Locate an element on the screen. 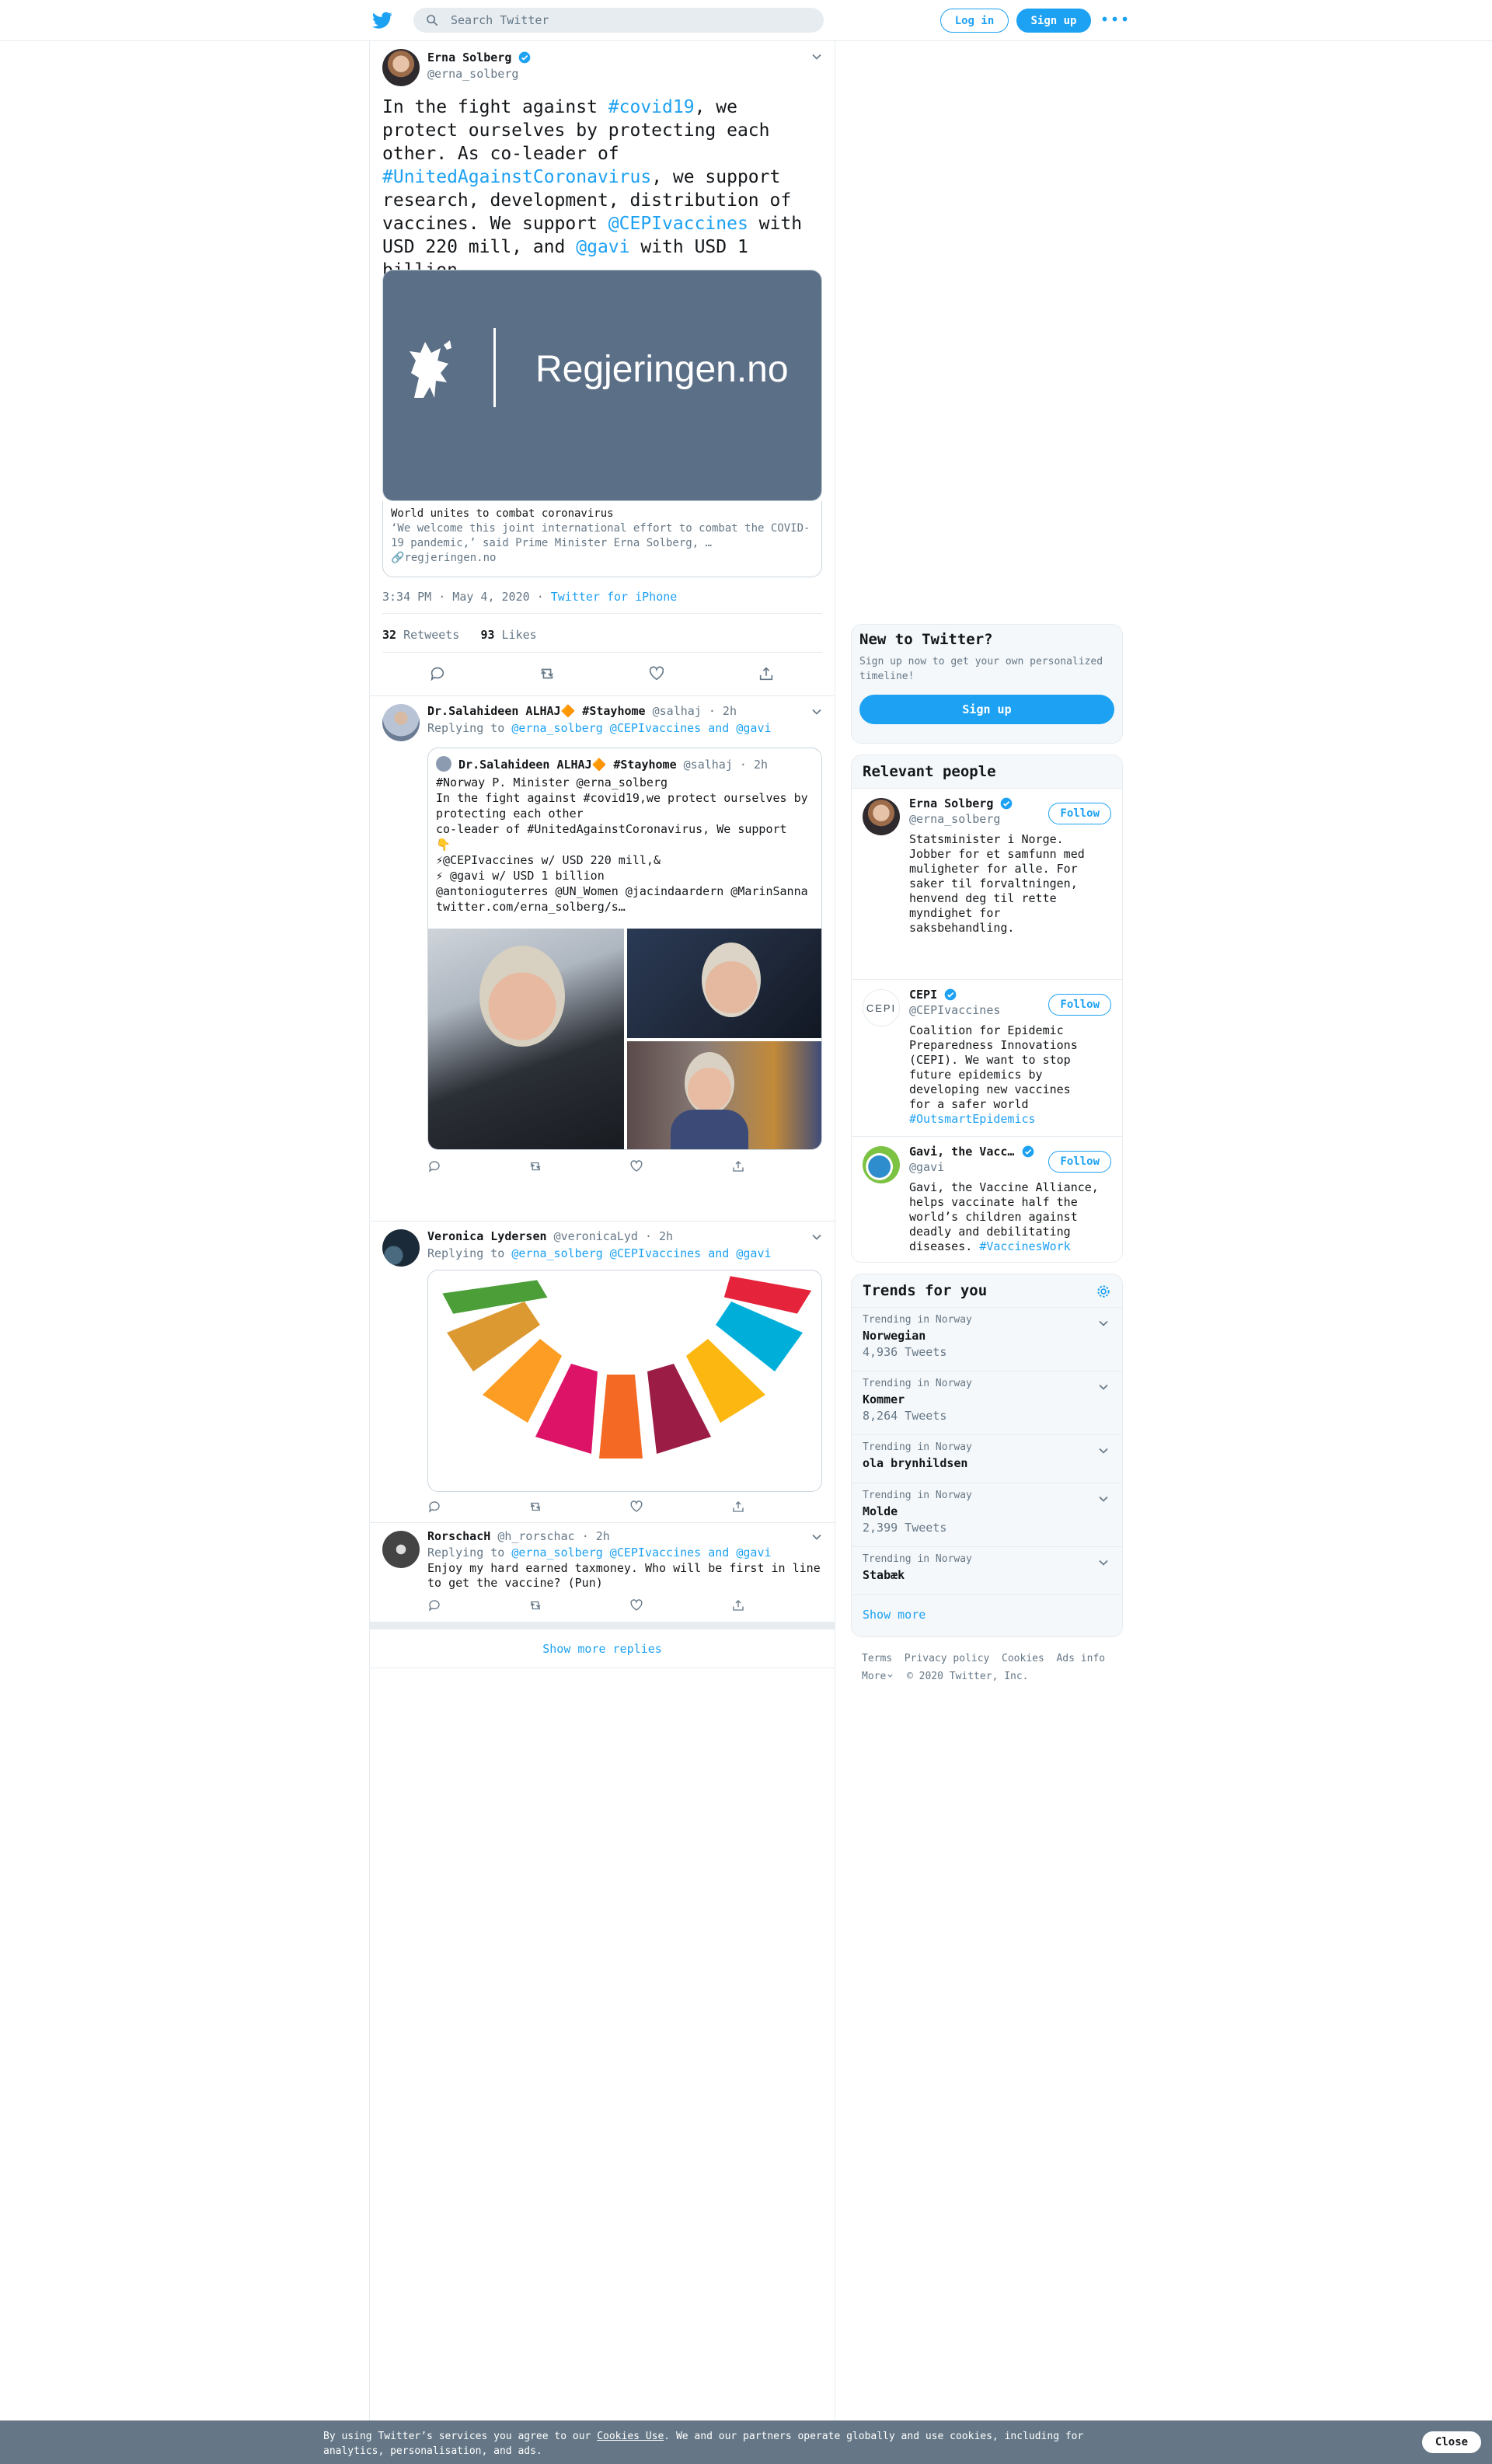 Image resolution: width=1492 pixels, height=2464 pixels. cookie-close-button: Close is located at coordinates (1451, 2442).